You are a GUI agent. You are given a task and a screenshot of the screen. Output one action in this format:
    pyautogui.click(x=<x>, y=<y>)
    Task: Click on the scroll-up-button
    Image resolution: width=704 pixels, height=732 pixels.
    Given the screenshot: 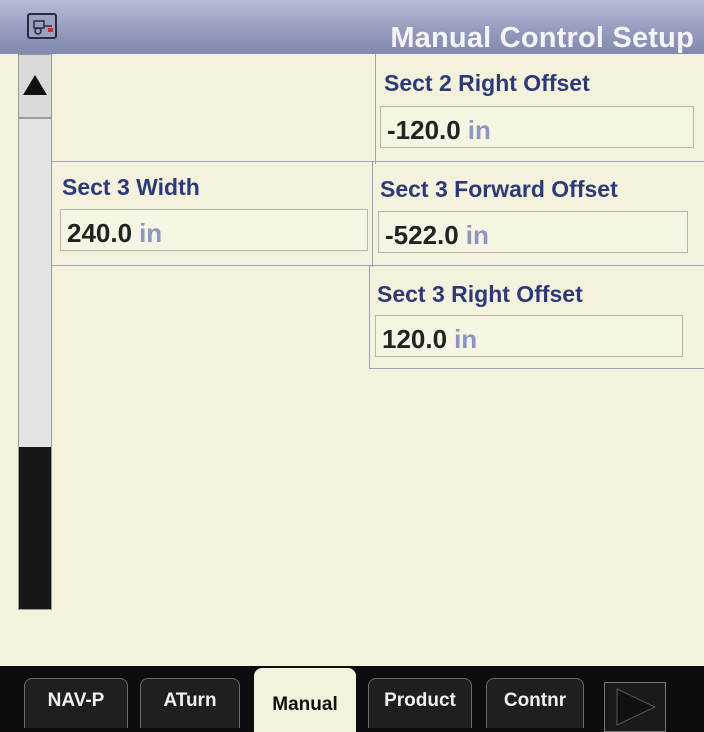 What is the action you would take?
    pyautogui.click(x=35, y=87)
    